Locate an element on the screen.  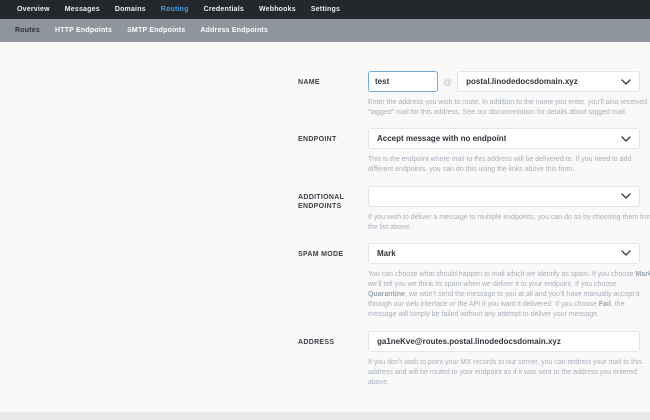
additional-endpoints-select is located at coordinates (504, 196).